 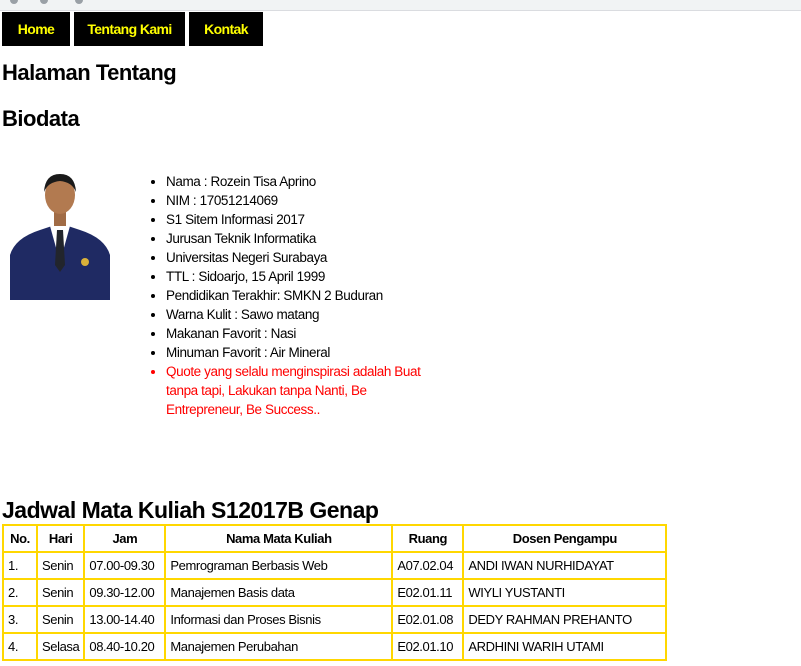 I want to click on cell-mata-kuliah: Informasi dan Proses Bisnis, so click(x=279, y=619).